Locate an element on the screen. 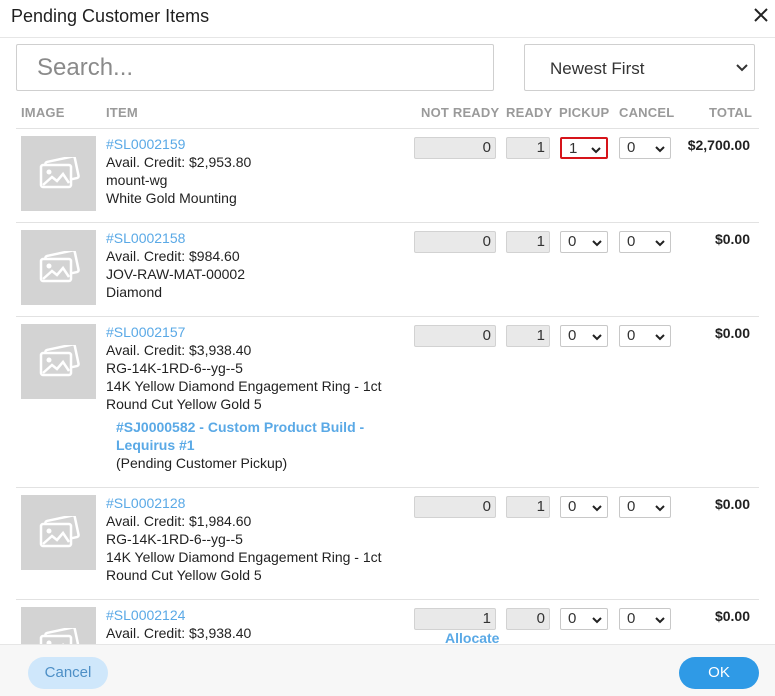 This screenshot has height=696, width=775. pickup-value: 1 is located at coordinates (573, 148).